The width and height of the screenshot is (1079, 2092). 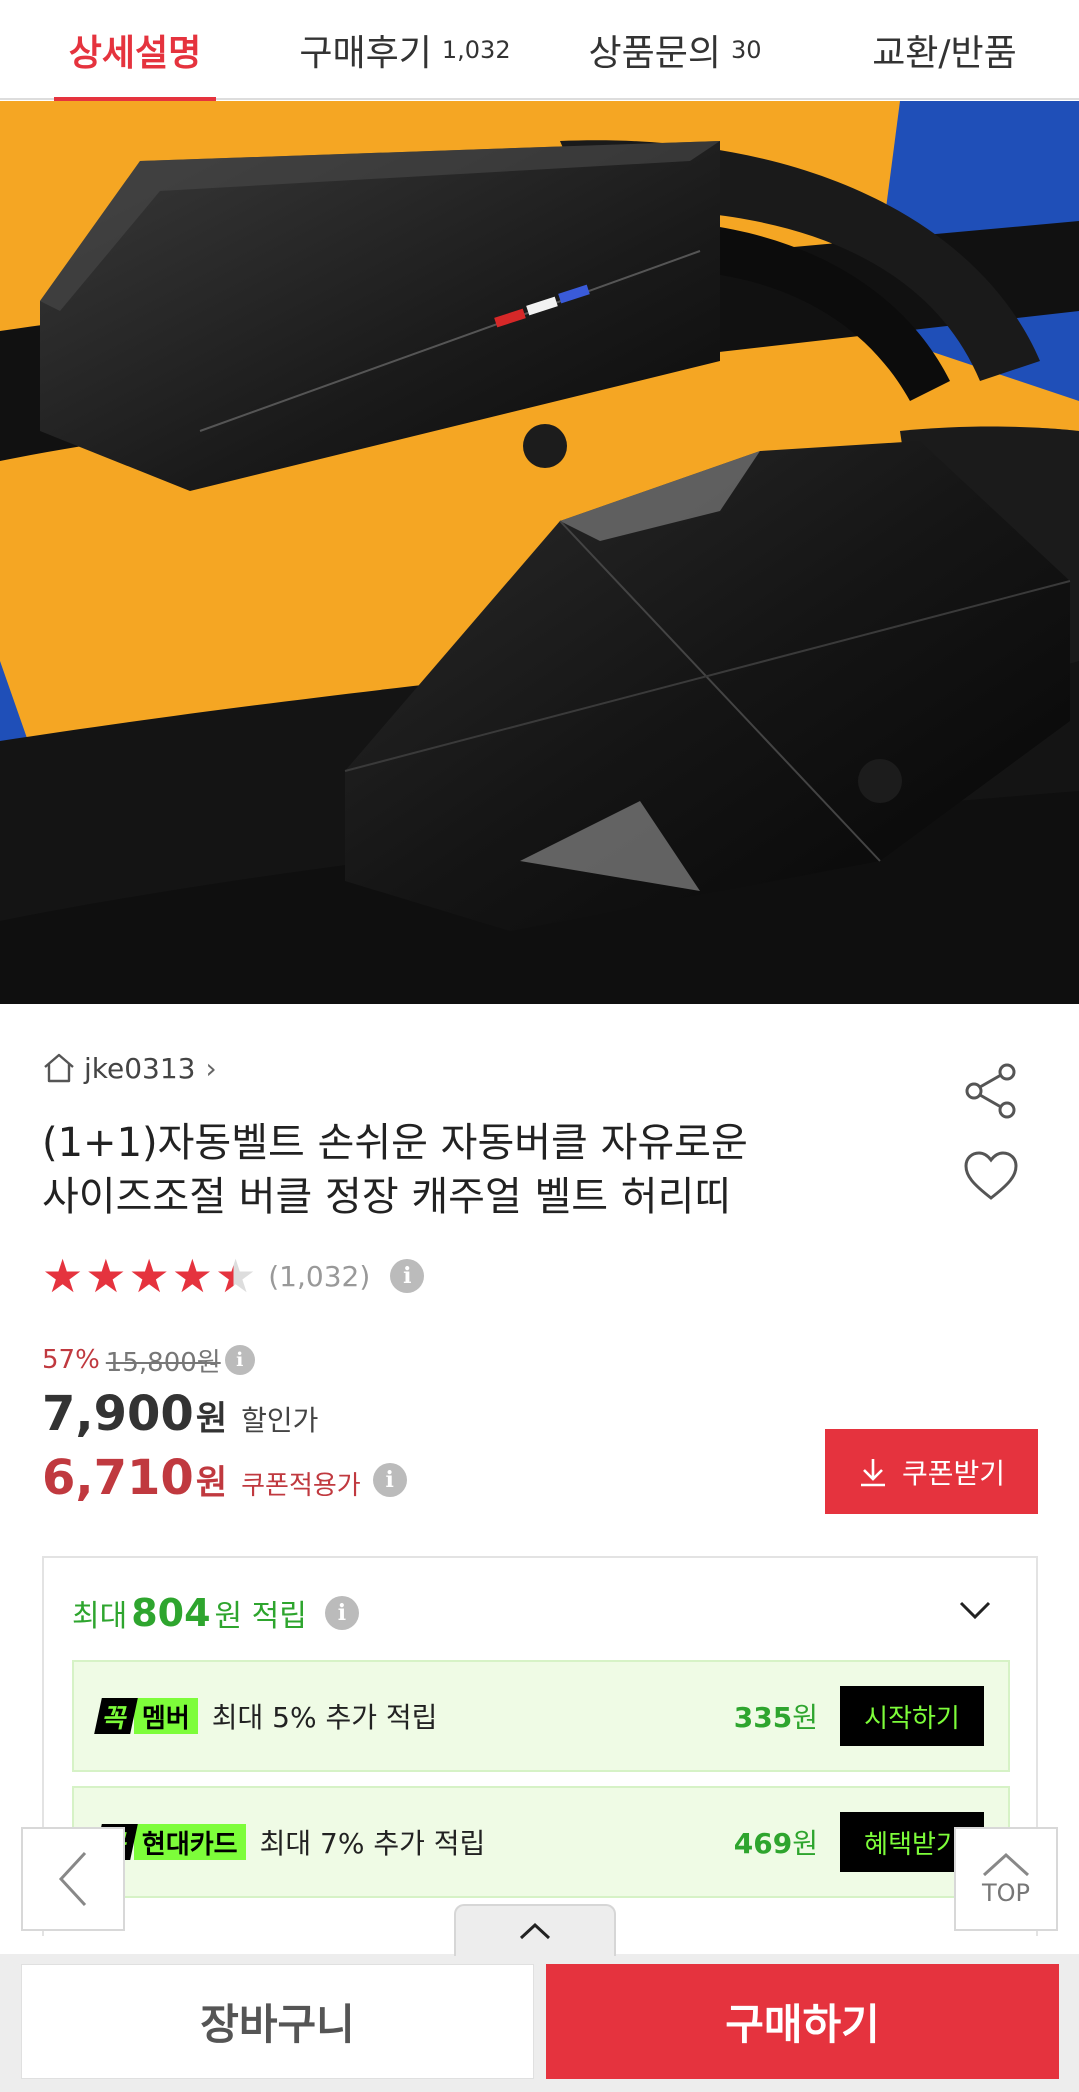 What do you see at coordinates (395, 1143) in the screenshot?
I see `product-title-line: (1+1)자동벨트 손쉬운 자동버클 자유로운` at bounding box center [395, 1143].